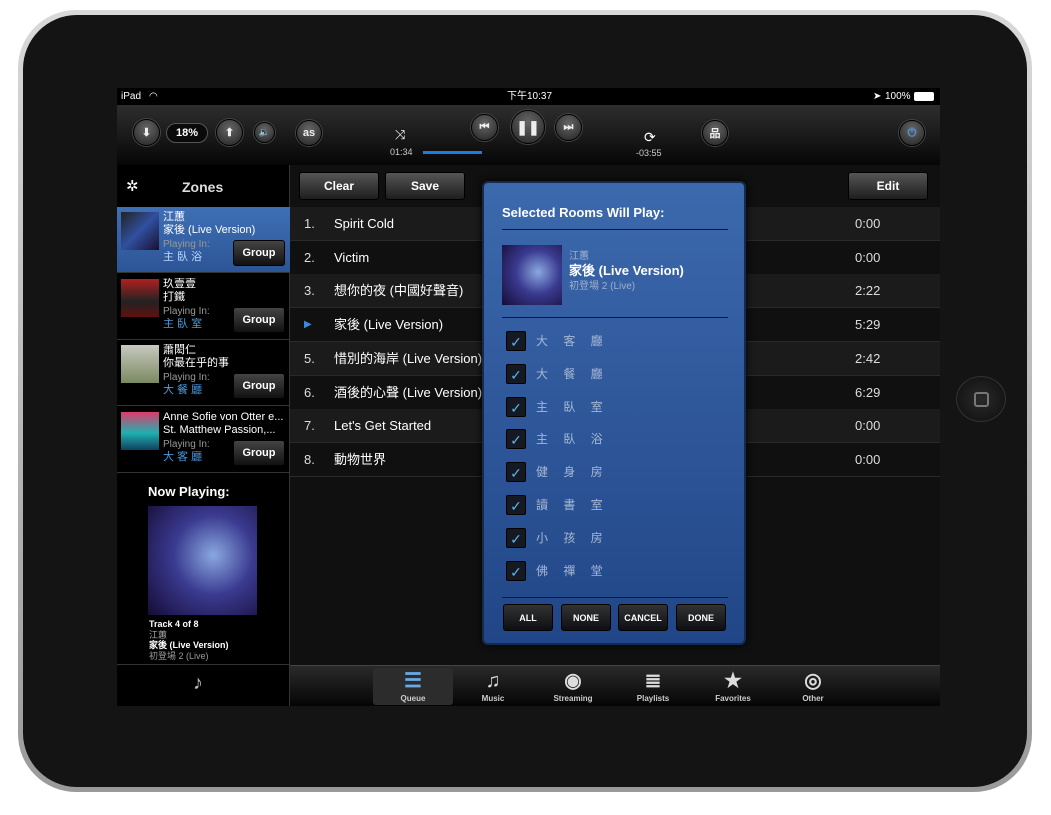 This screenshot has height=815, width=1051. Describe the element at coordinates (400, 135) in the screenshot. I see `shuffle-icon: ⤨` at that location.